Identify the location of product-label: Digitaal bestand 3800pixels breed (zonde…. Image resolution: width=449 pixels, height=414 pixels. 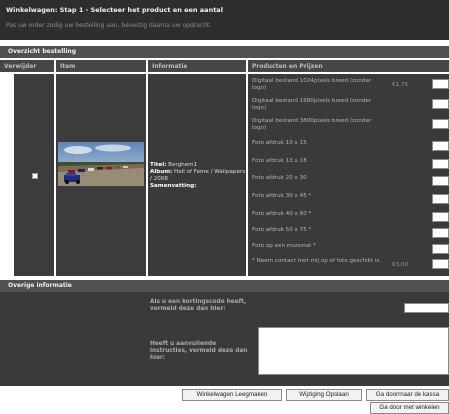
(312, 124).